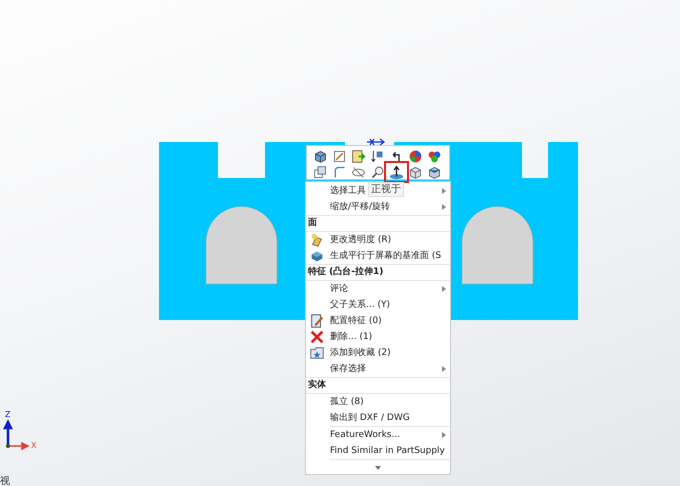 The image size is (680, 486). What do you see at coordinates (339, 172) in the screenshot?
I see `curve-icon` at bounding box center [339, 172].